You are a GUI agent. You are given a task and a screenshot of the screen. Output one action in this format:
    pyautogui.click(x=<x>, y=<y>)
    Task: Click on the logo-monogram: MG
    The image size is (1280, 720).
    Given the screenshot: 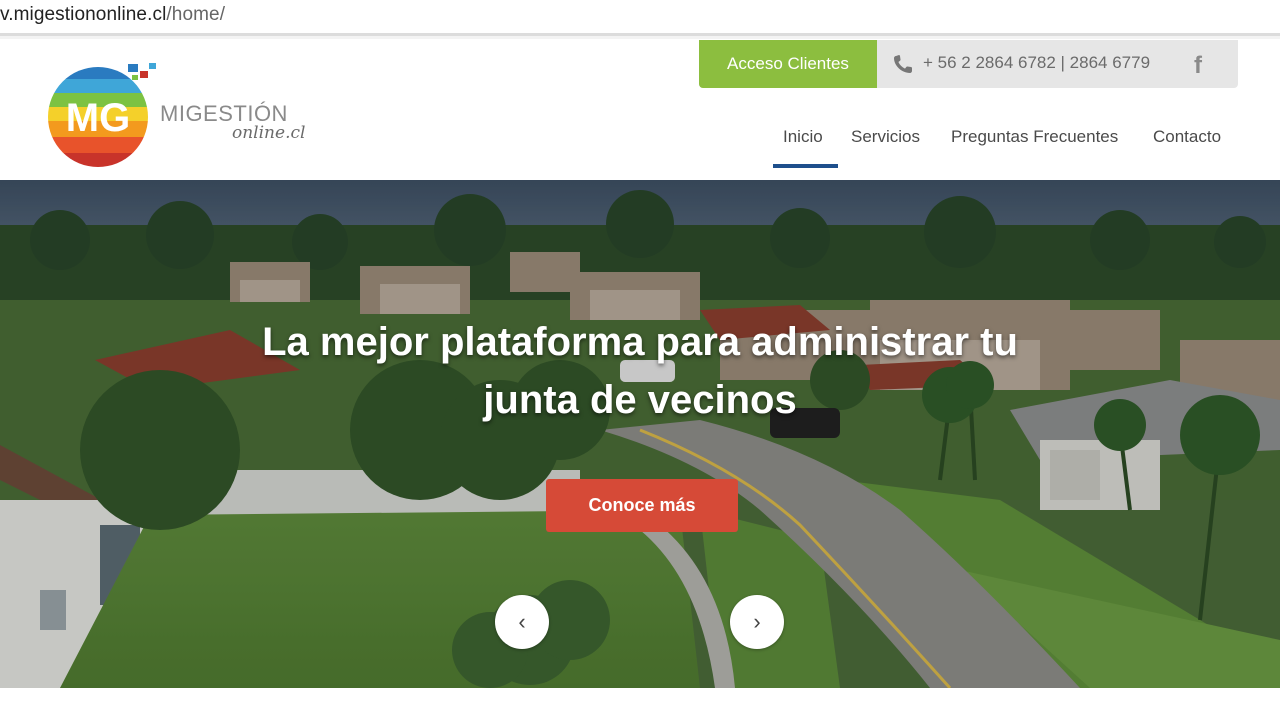 What is the action you would take?
    pyautogui.click(x=98, y=118)
    